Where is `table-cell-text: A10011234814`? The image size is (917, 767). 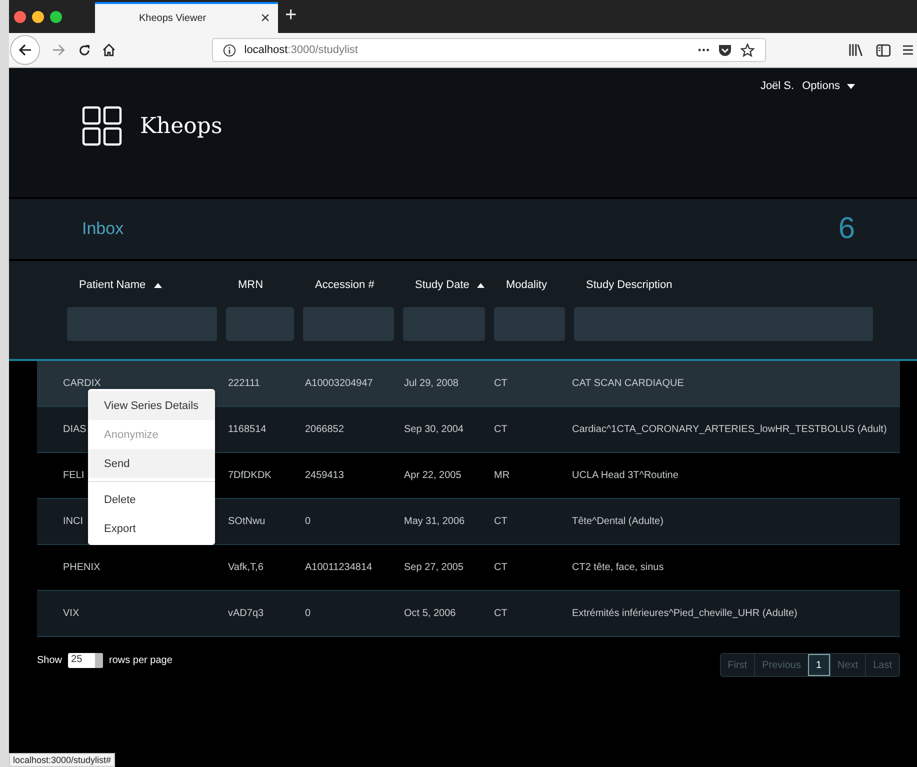
table-cell-text: A10011234814 is located at coordinates (339, 567).